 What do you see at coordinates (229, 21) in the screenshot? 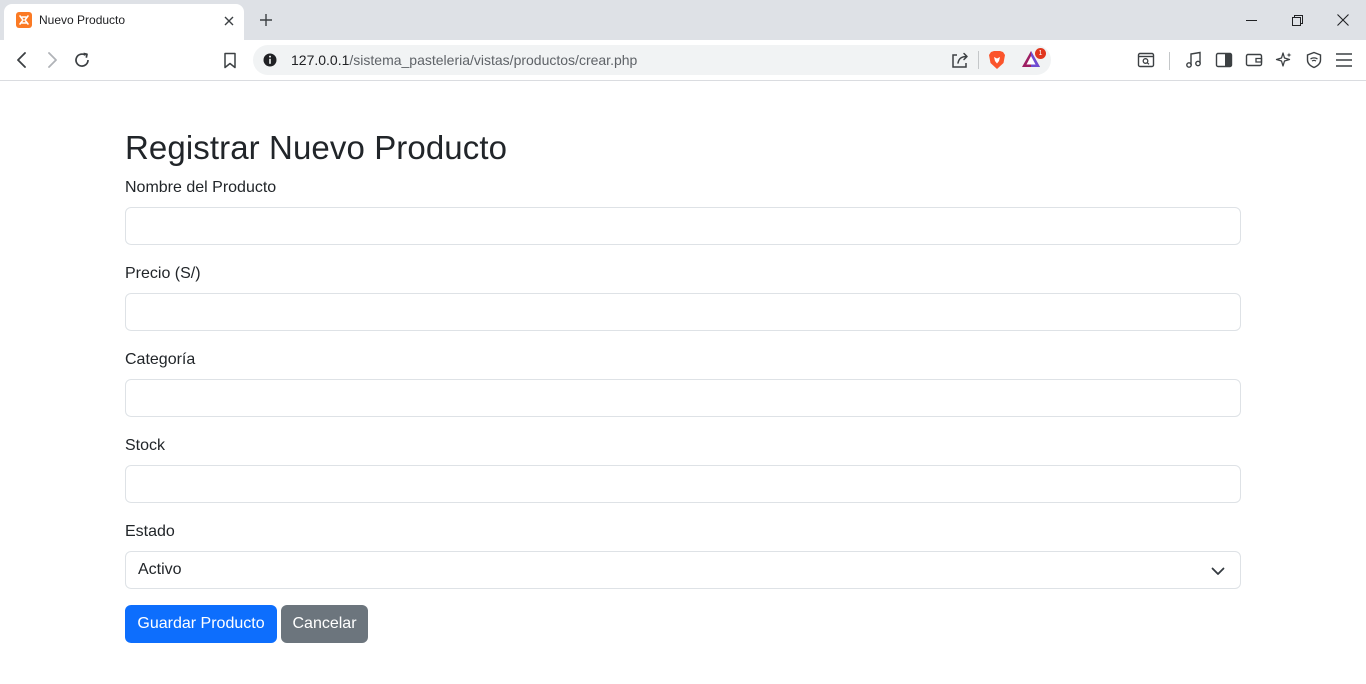
I see `tab-close-icon` at bounding box center [229, 21].